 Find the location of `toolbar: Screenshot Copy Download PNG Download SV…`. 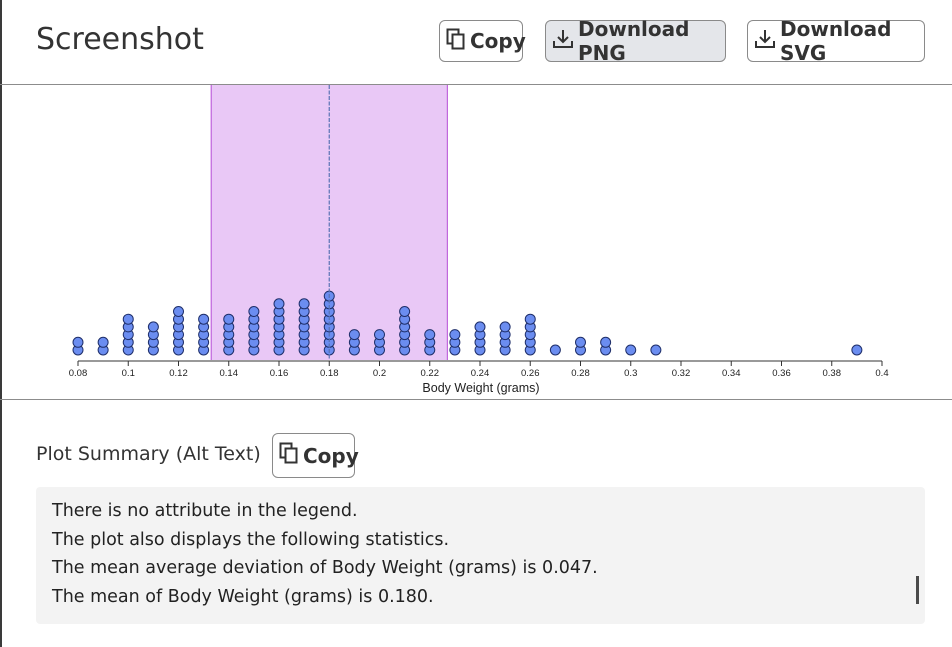

toolbar: Screenshot Copy Download PNG Download SV… is located at coordinates (476, 42).